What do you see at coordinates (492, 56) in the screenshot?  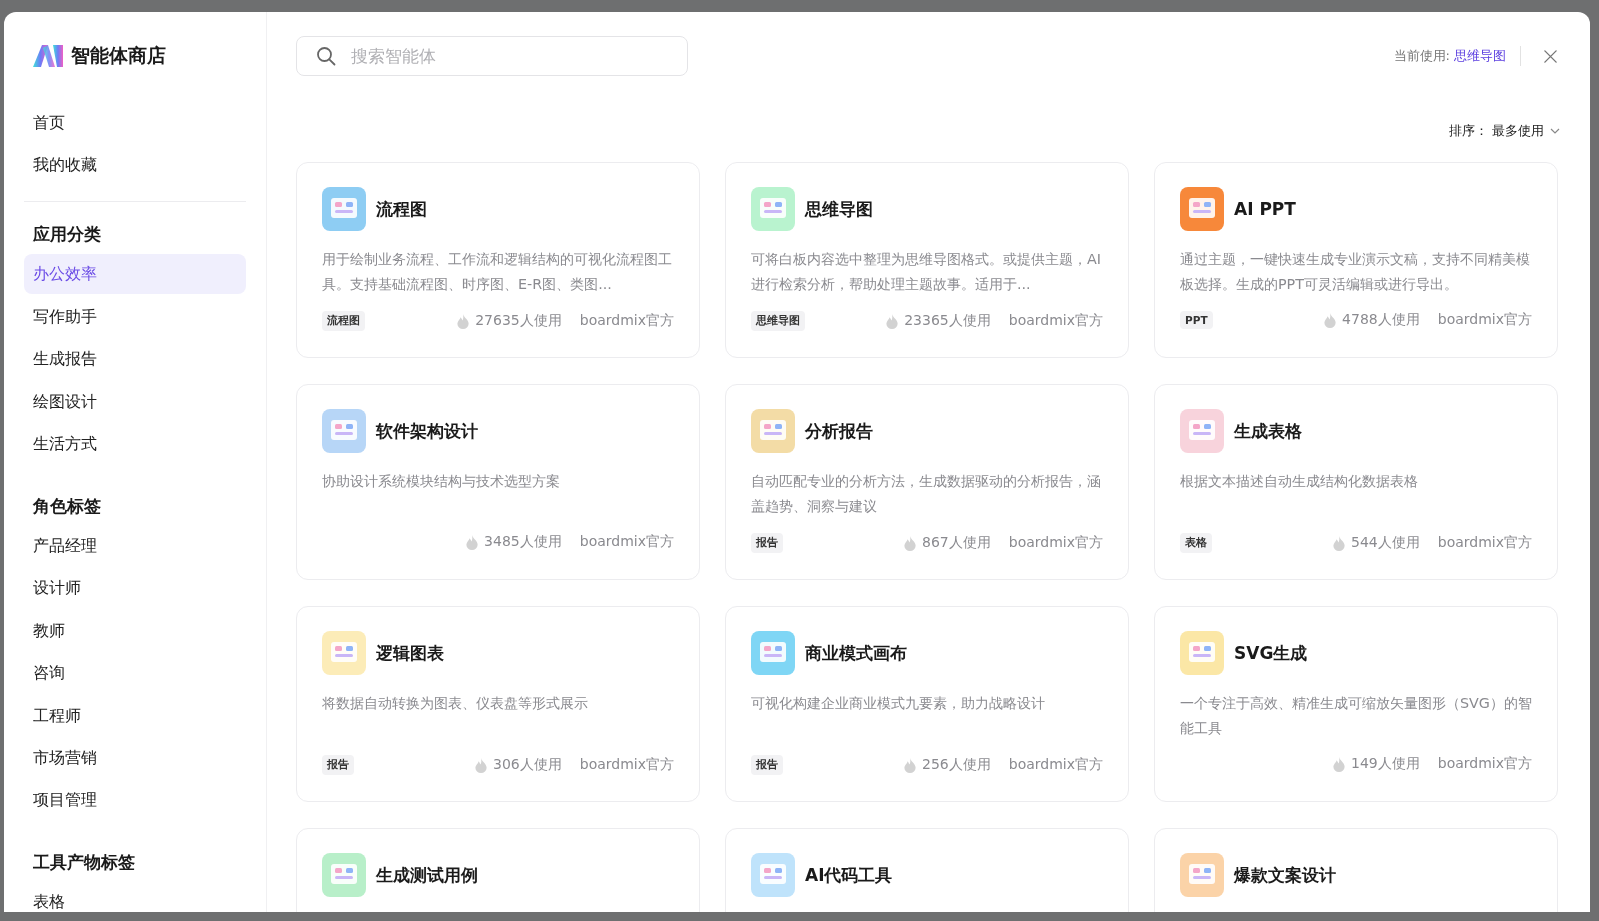 I see `search-field: 搜索智能体` at bounding box center [492, 56].